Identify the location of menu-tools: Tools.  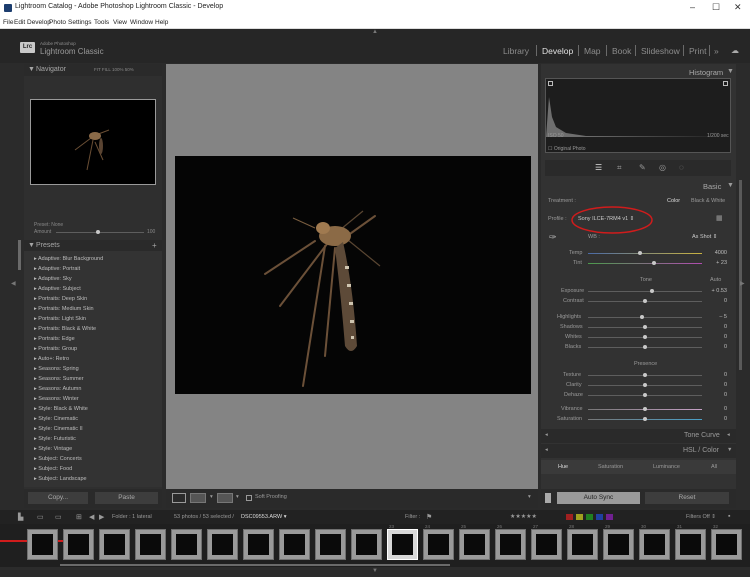
(101, 22).